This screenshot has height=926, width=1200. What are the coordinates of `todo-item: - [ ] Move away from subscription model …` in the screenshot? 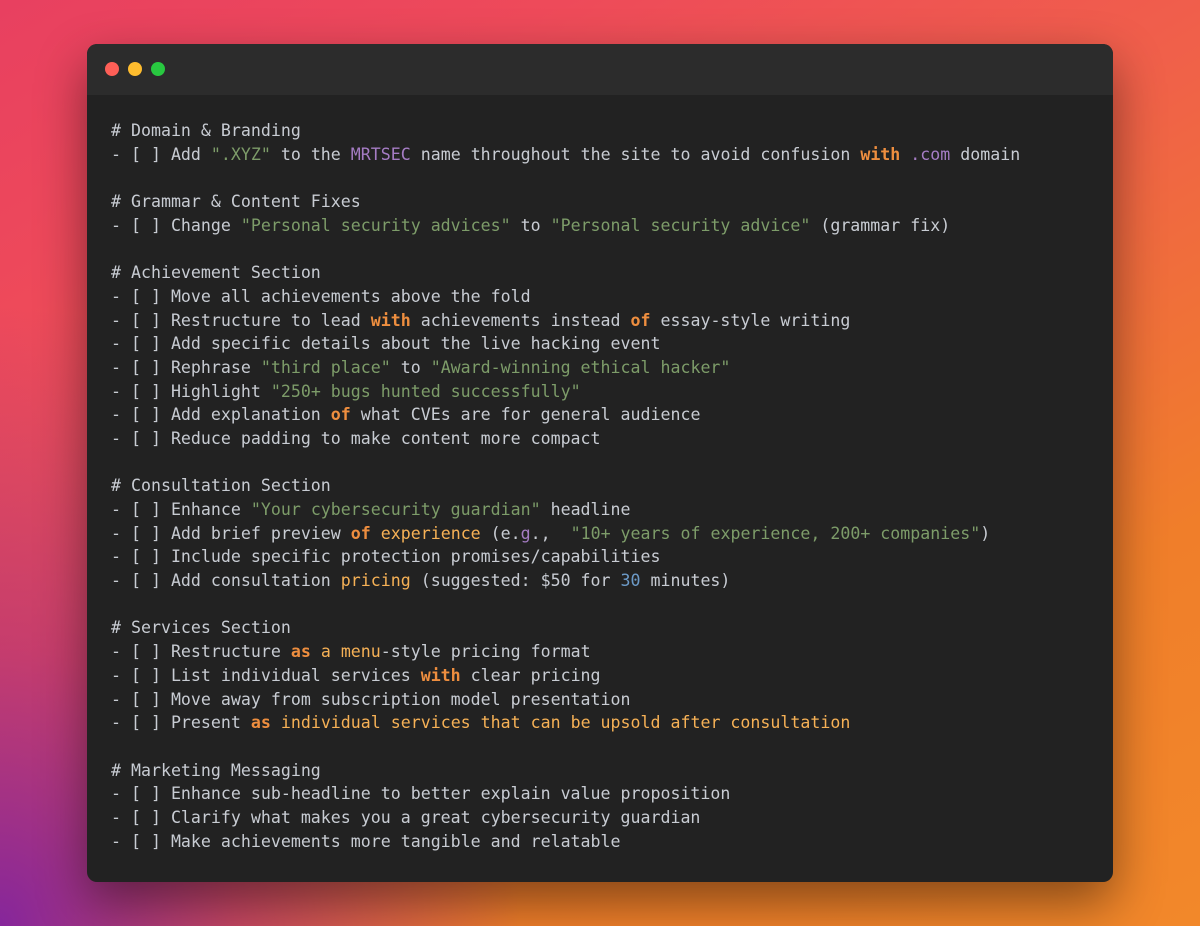 It's located at (607, 700).